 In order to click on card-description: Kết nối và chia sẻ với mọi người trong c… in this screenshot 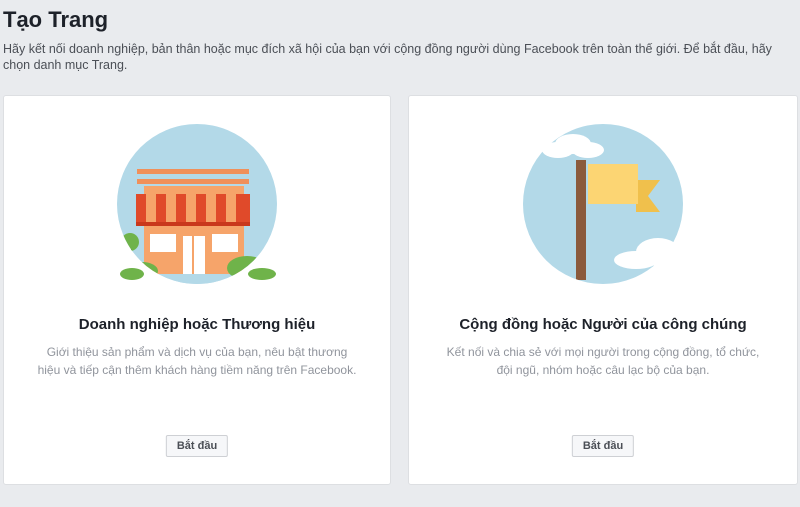, I will do `click(603, 361)`.